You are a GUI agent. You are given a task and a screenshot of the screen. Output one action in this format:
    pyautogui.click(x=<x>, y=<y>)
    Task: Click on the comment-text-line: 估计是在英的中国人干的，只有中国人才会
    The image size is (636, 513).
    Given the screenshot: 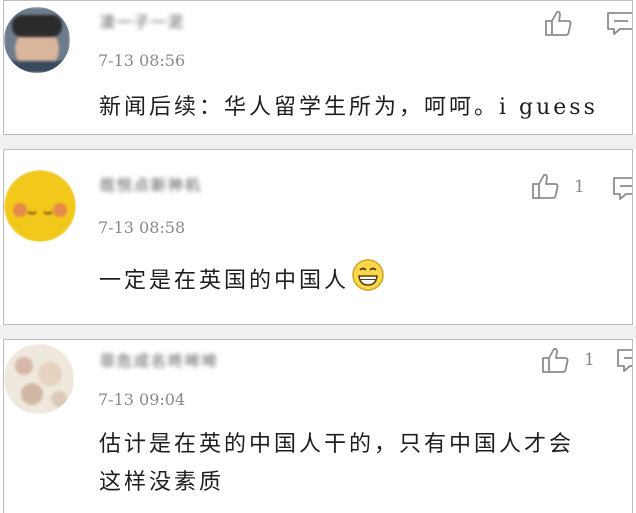 What is the action you would take?
    pyautogui.click(x=337, y=444)
    